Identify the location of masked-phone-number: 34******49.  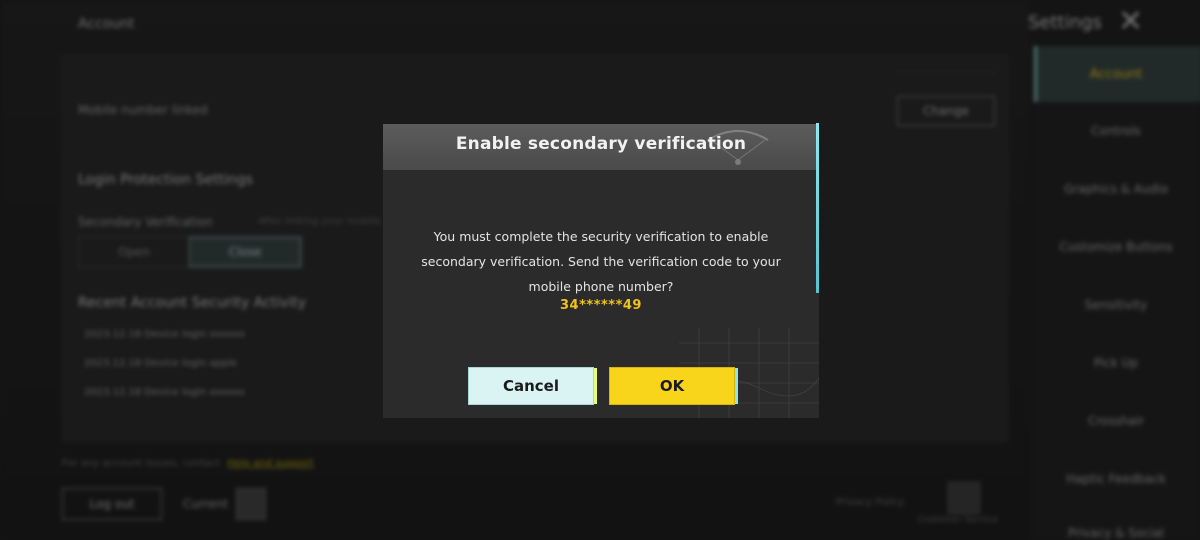
(601, 305).